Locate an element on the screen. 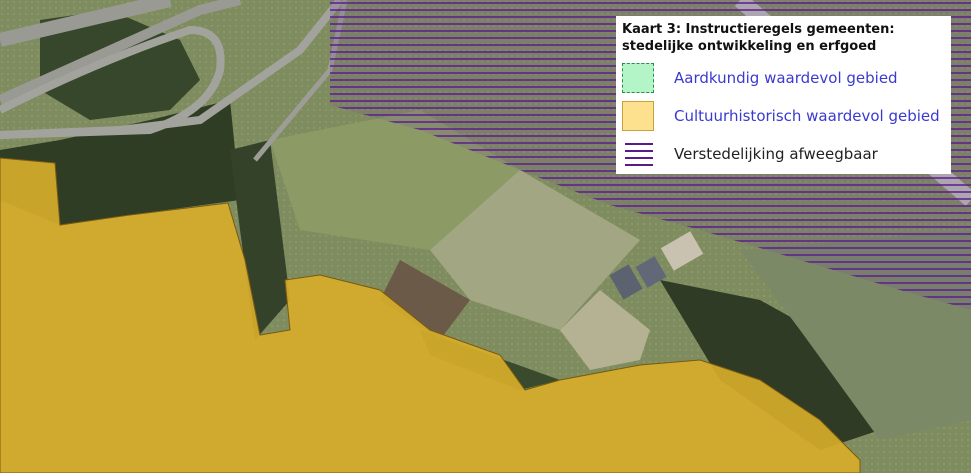  purple-lines-swatch-icon is located at coordinates (638, 154).